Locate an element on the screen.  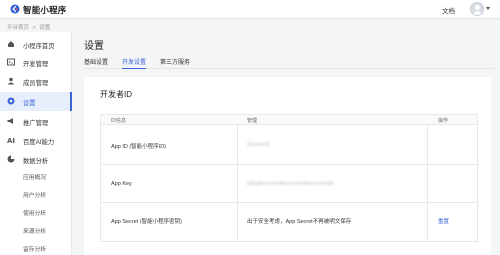
breadcrumb-home: 平台首页 is located at coordinates (18, 28).